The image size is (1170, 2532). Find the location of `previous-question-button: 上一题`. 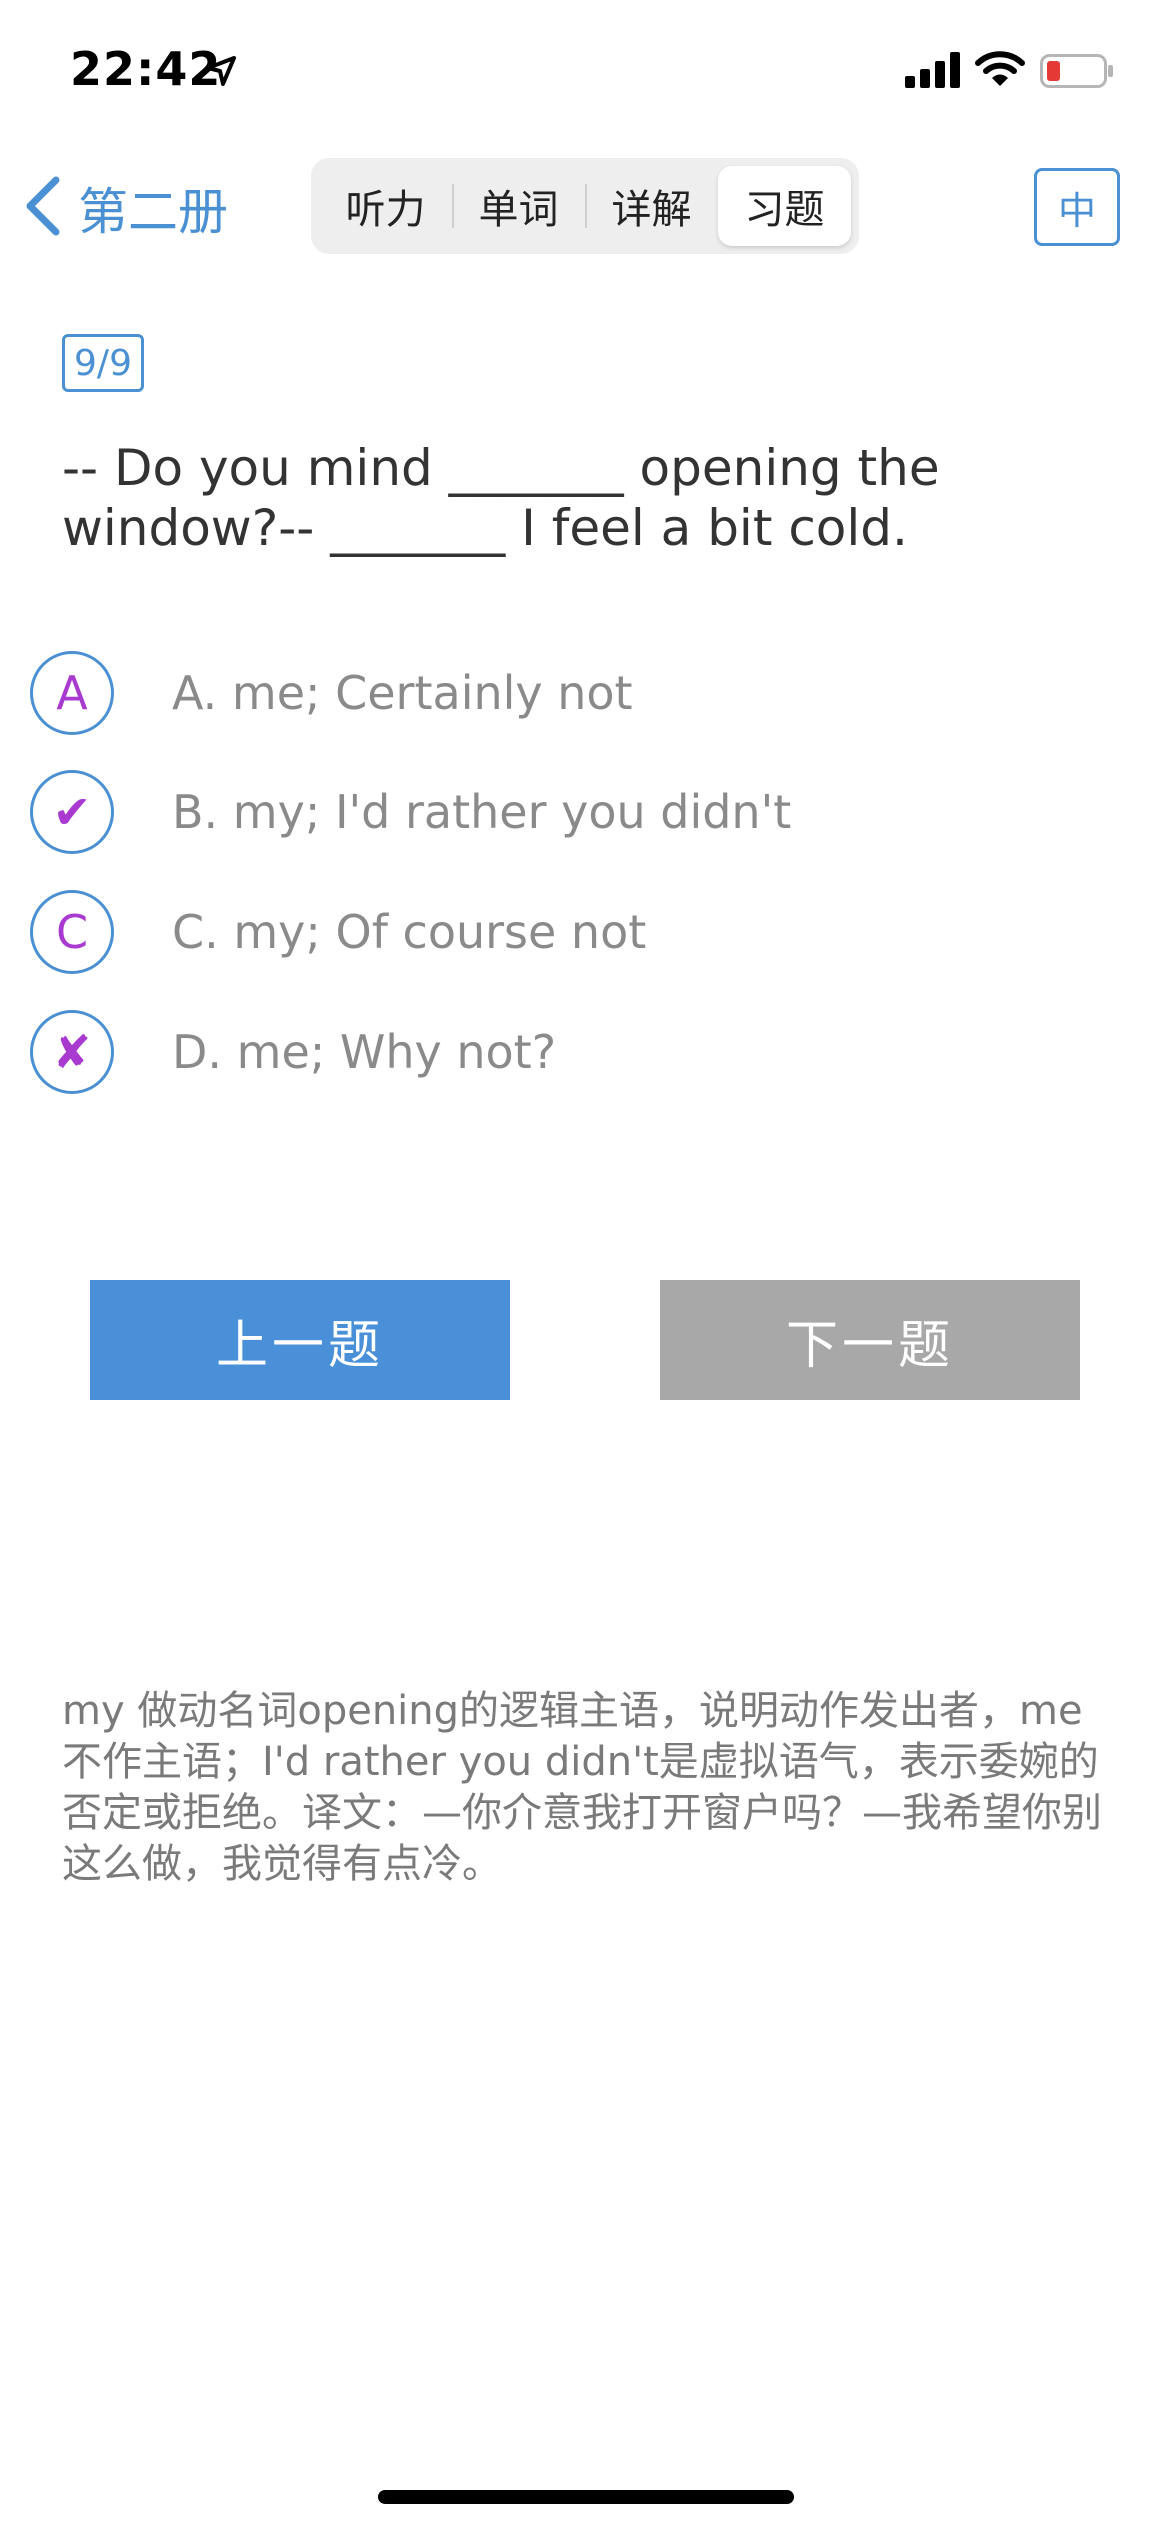

previous-question-button: 上一题 is located at coordinates (300, 1340).